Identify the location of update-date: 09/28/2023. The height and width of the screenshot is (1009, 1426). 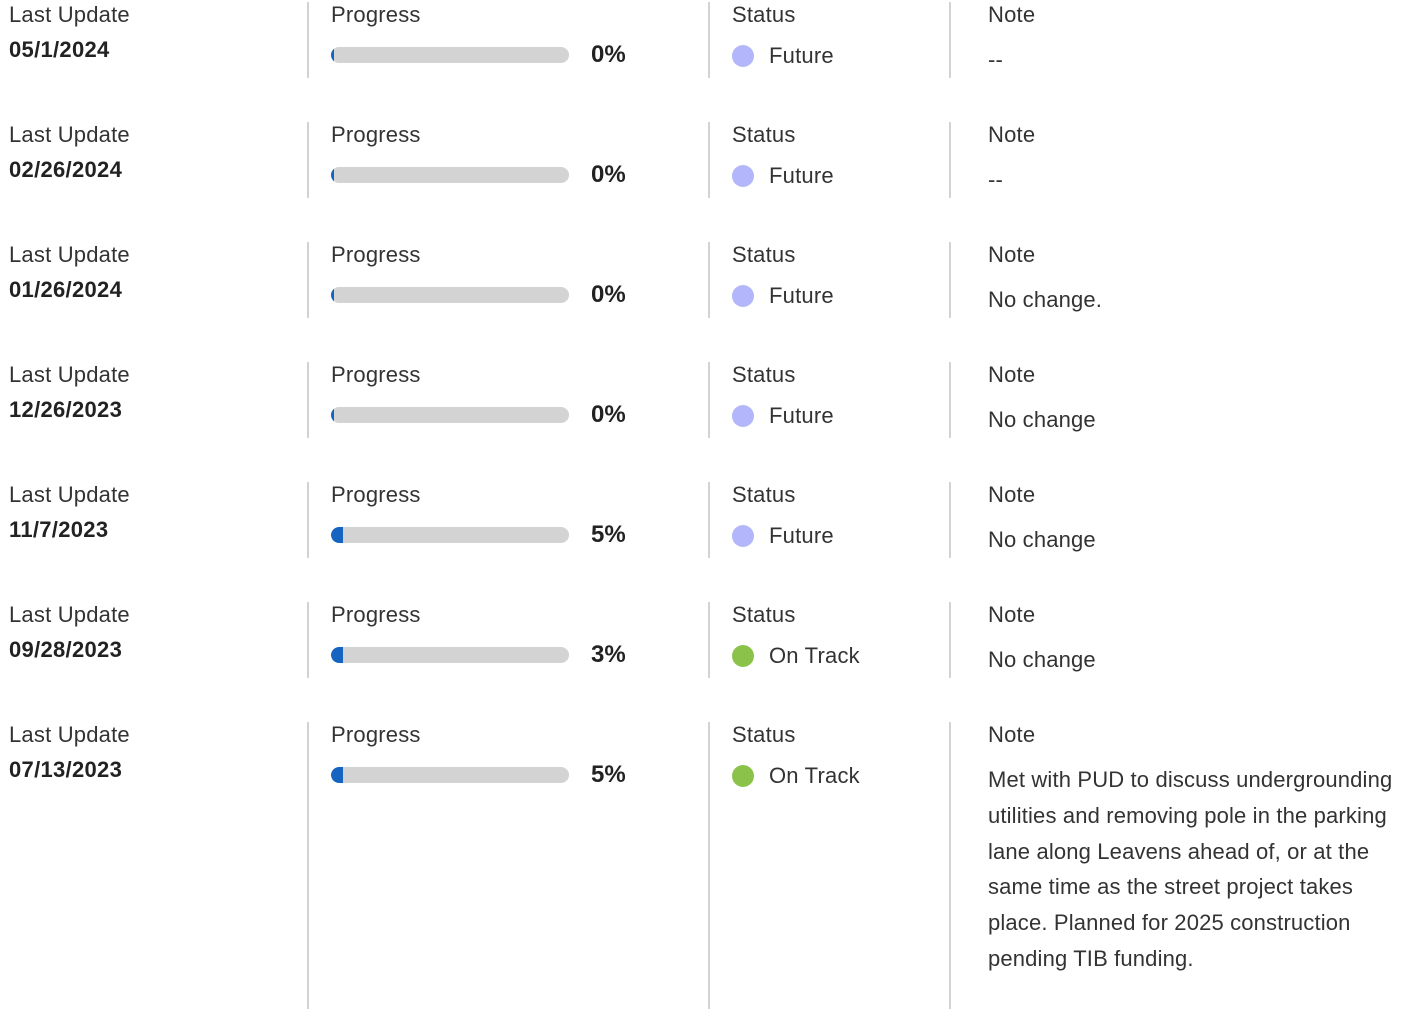
(66, 649).